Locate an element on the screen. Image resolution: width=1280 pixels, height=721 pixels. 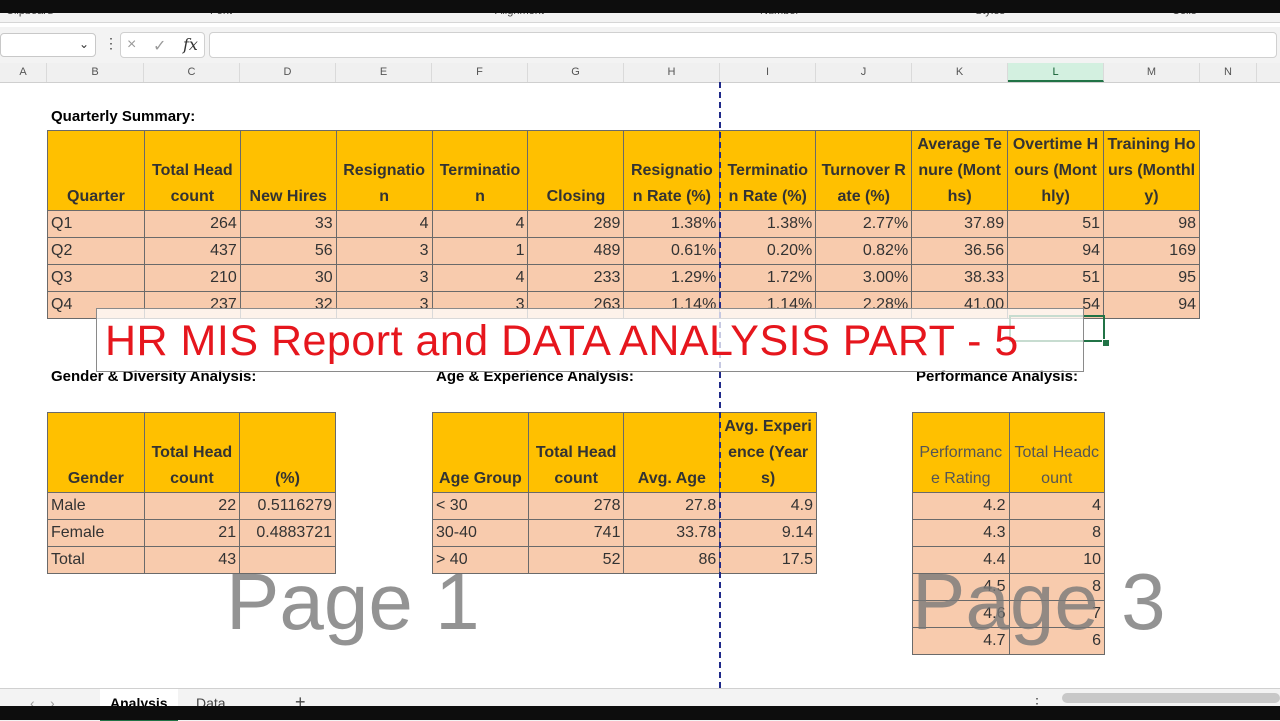
cell: Q2 is located at coordinates (96, 251).